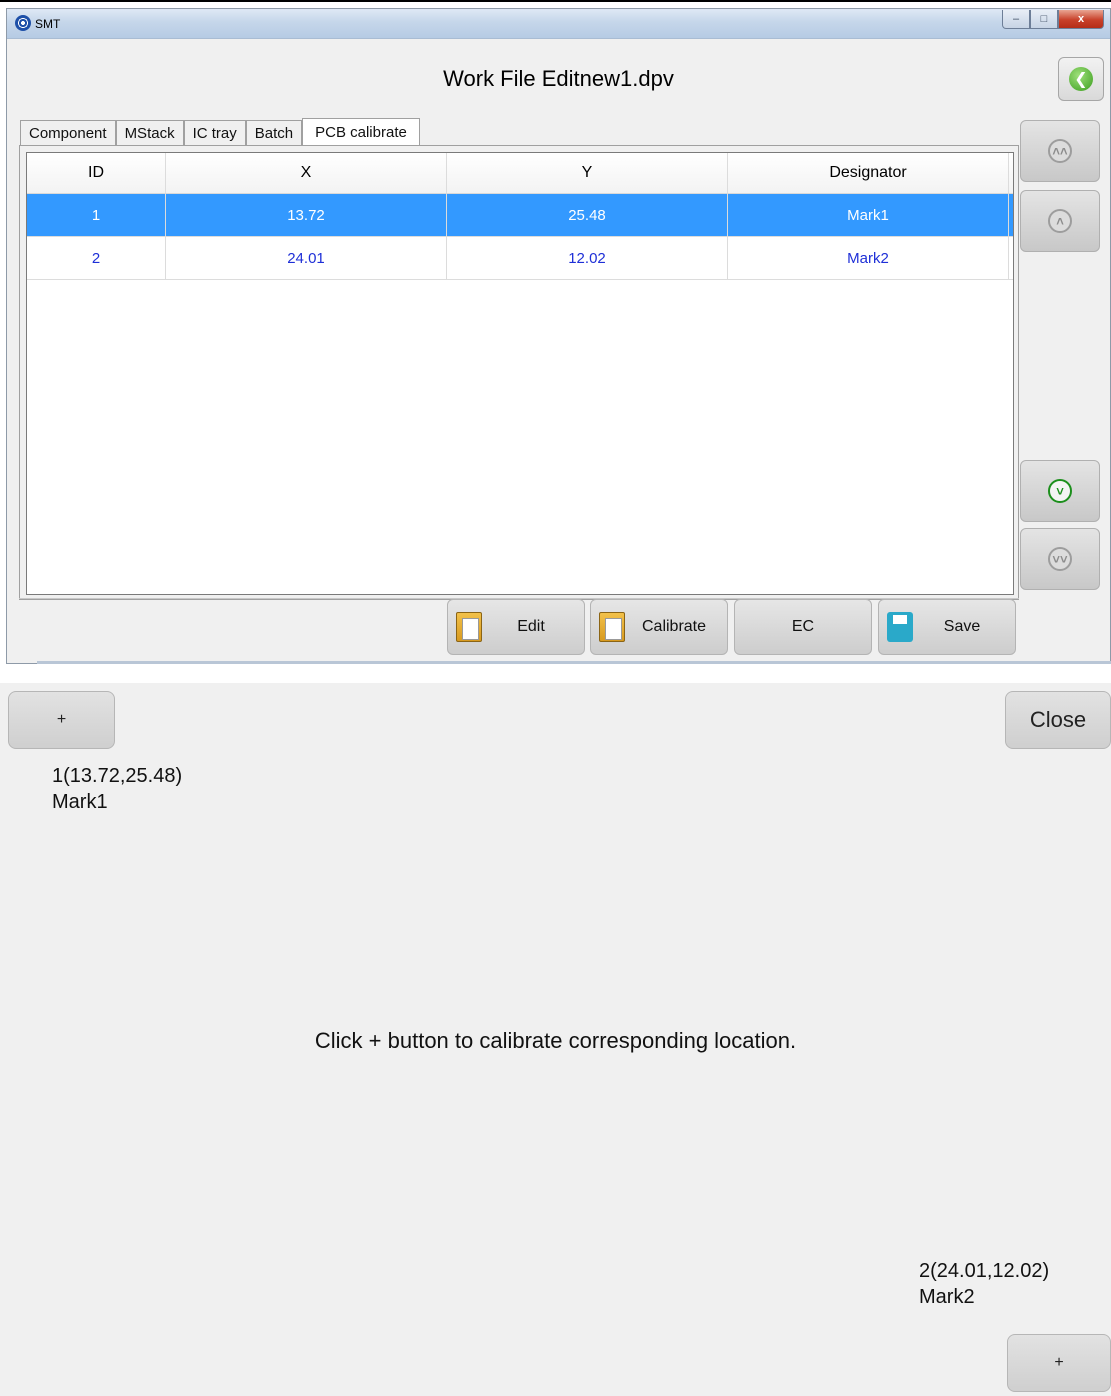 The height and width of the screenshot is (1396, 1111). Describe the element at coordinates (1016, 19) in the screenshot. I see `minimize-button: –` at that location.